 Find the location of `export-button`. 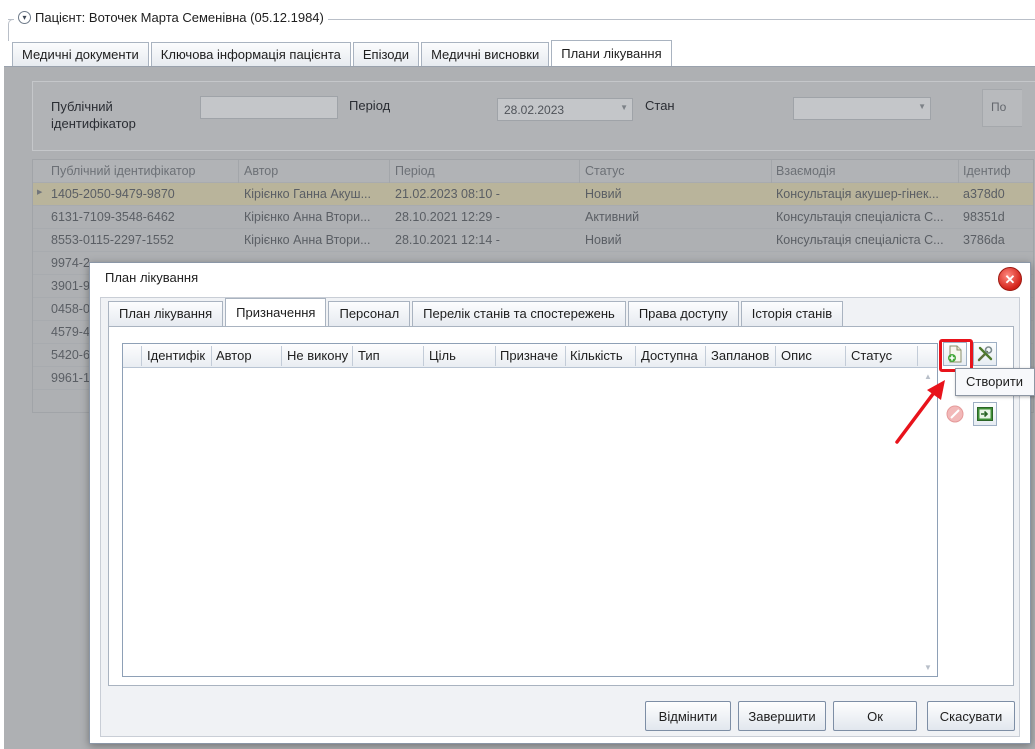

export-button is located at coordinates (985, 414).